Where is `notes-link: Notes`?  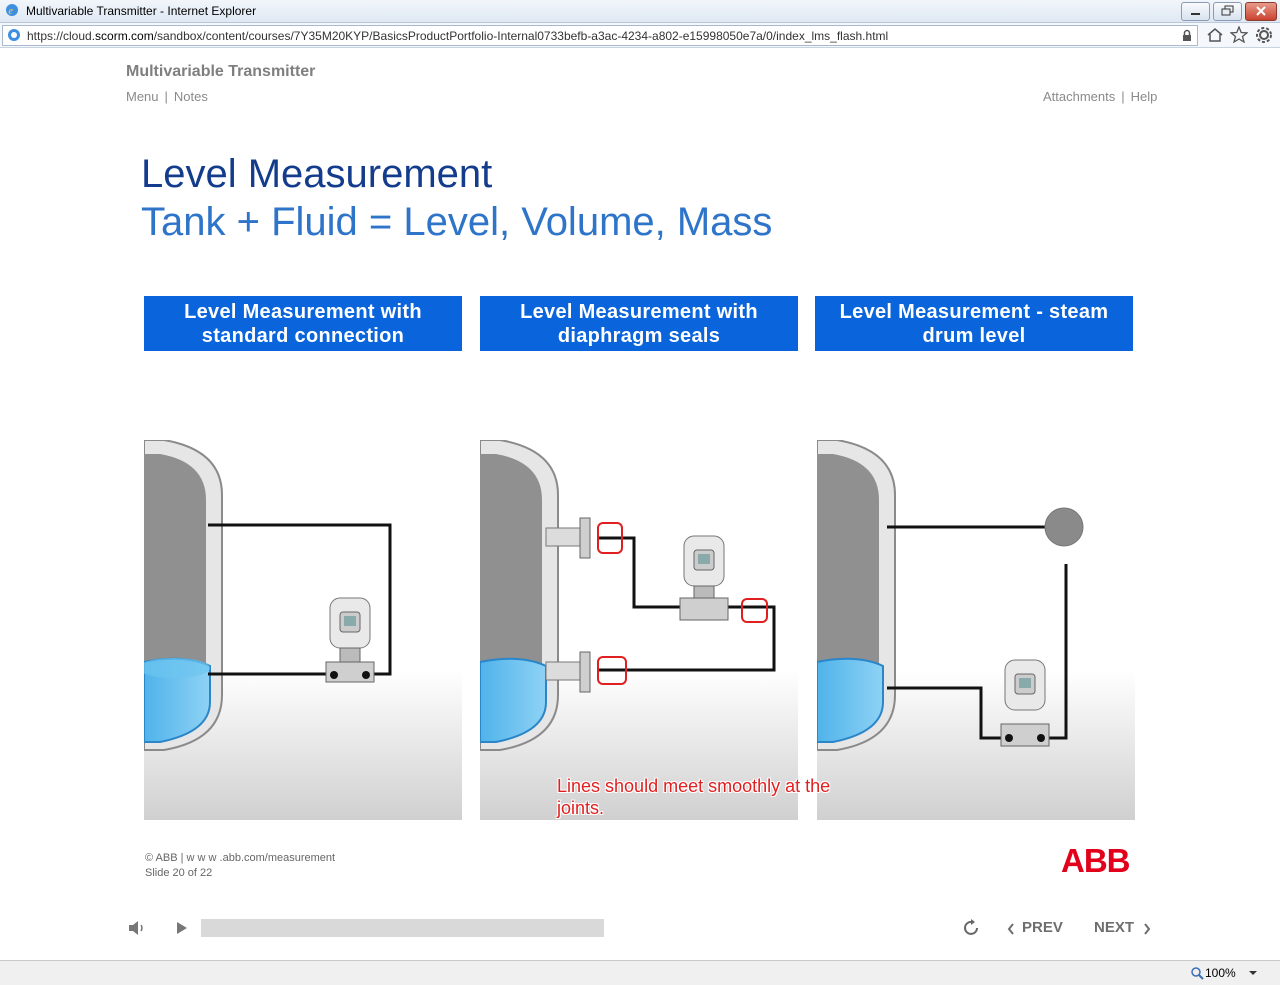 notes-link: Notes is located at coordinates (191, 96).